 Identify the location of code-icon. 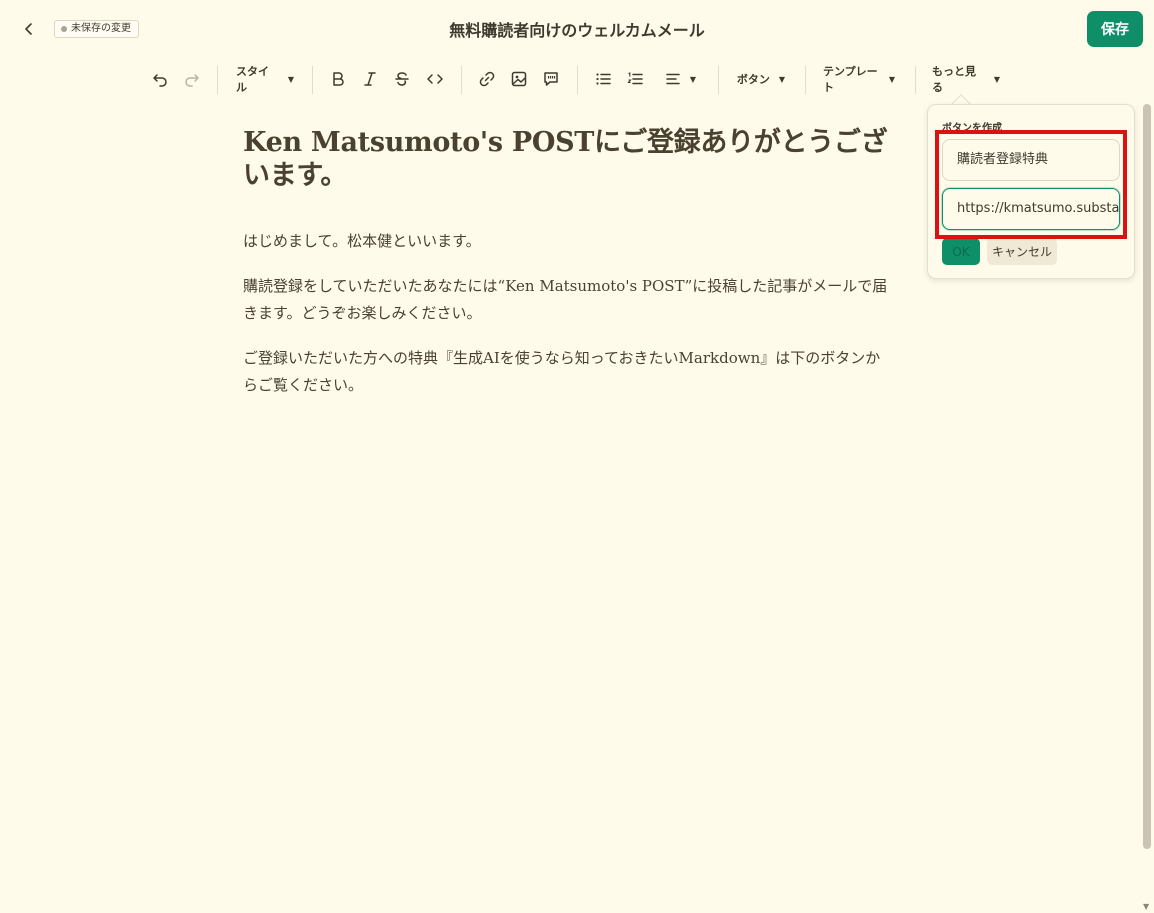
(435, 79).